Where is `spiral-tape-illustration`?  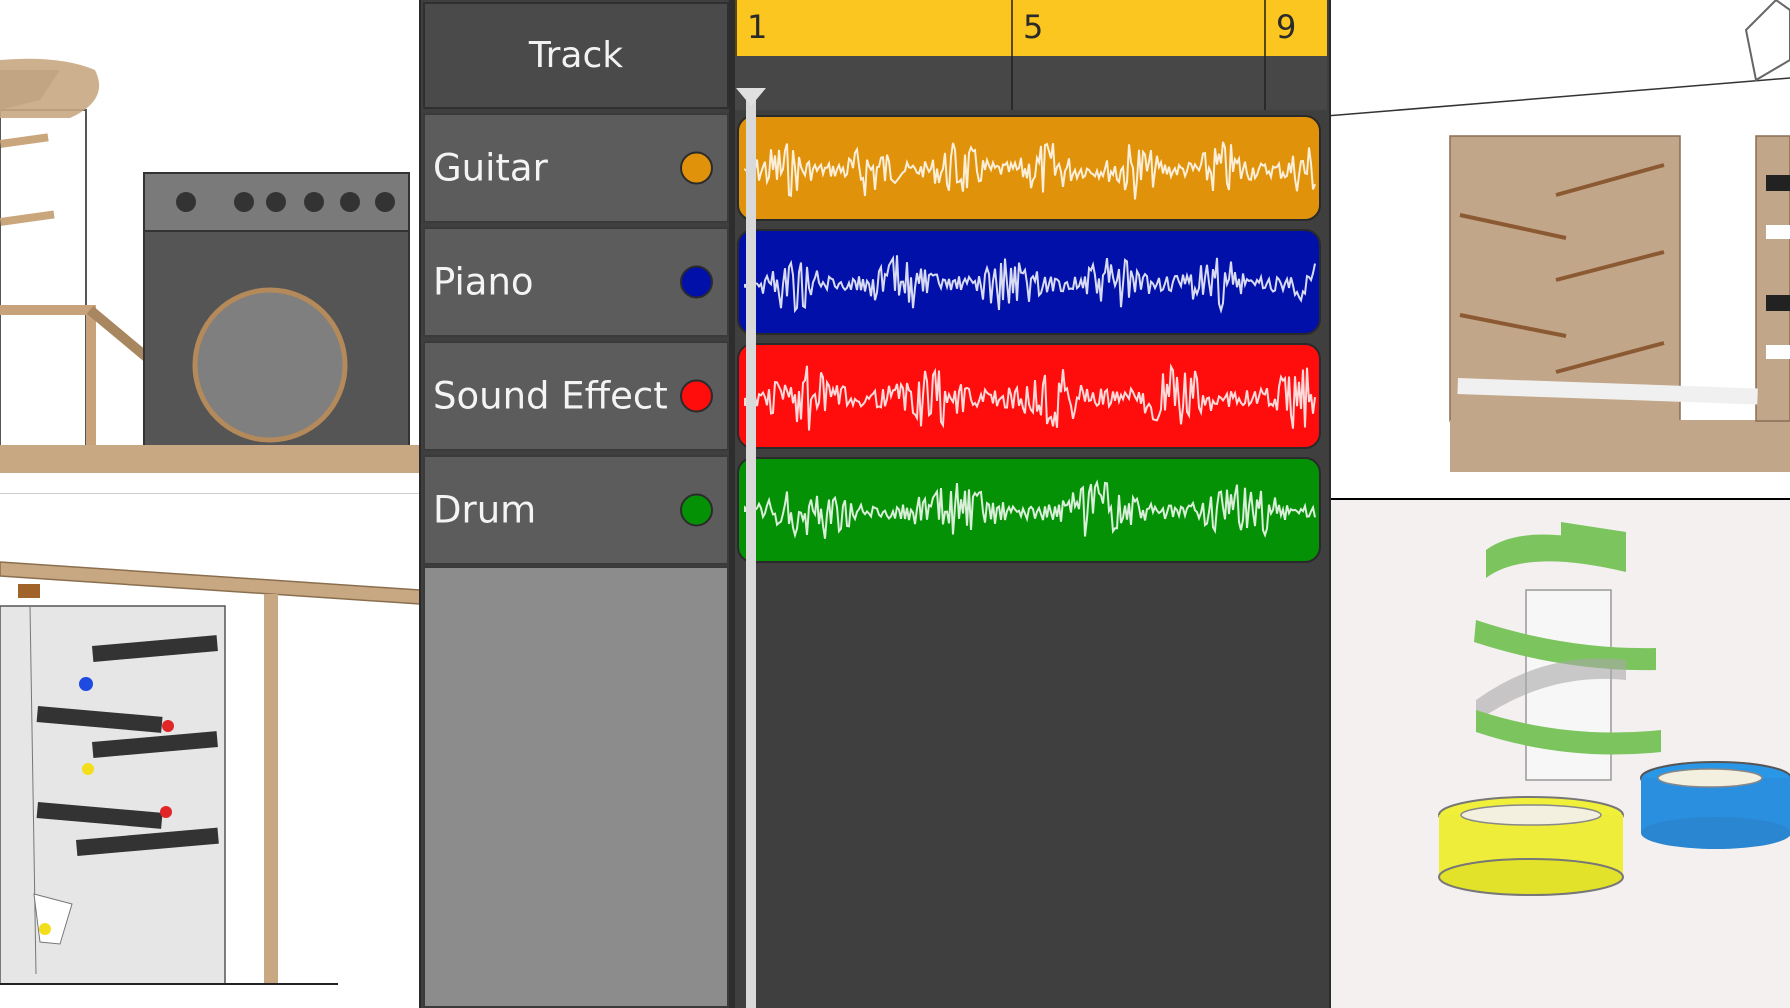
spiral-tape-illustration is located at coordinates (1558, 754).